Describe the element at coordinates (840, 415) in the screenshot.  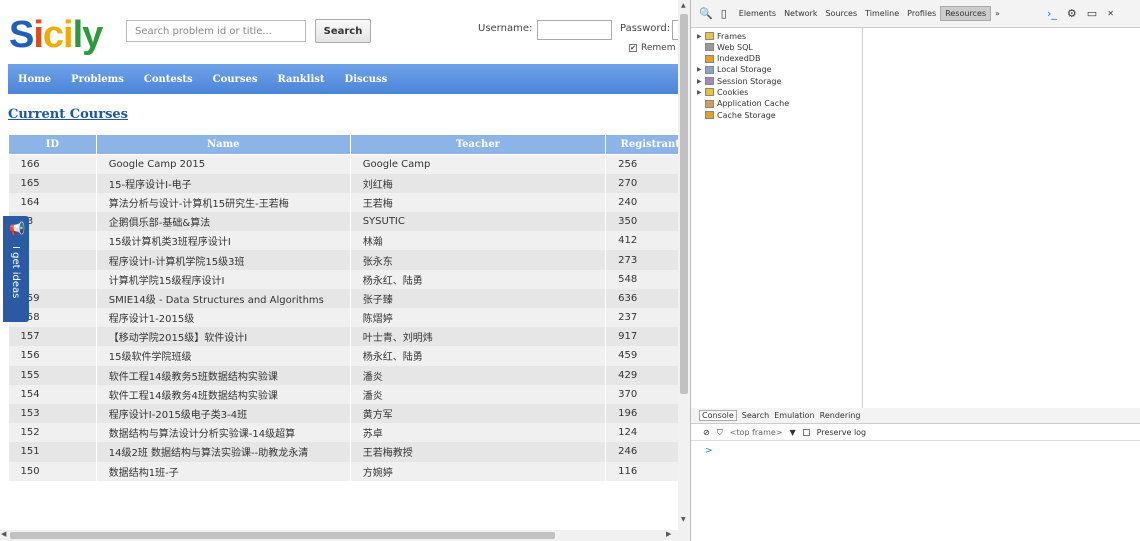
I see `tab-rendering: Rendering` at that location.